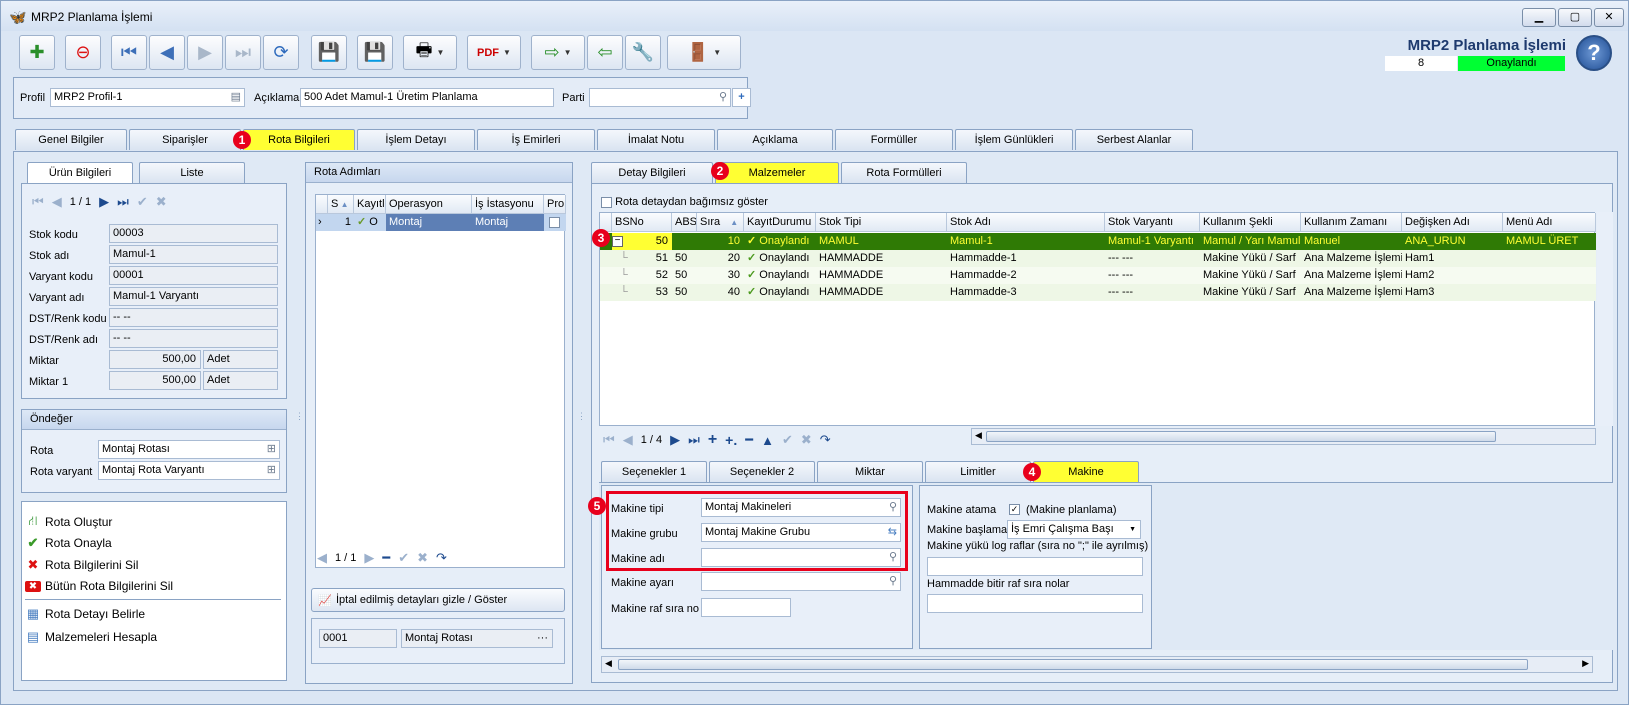 Image resolution: width=1629 pixels, height=705 pixels. I want to click on tab-general: Genel Bilgiler, so click(71, 139).